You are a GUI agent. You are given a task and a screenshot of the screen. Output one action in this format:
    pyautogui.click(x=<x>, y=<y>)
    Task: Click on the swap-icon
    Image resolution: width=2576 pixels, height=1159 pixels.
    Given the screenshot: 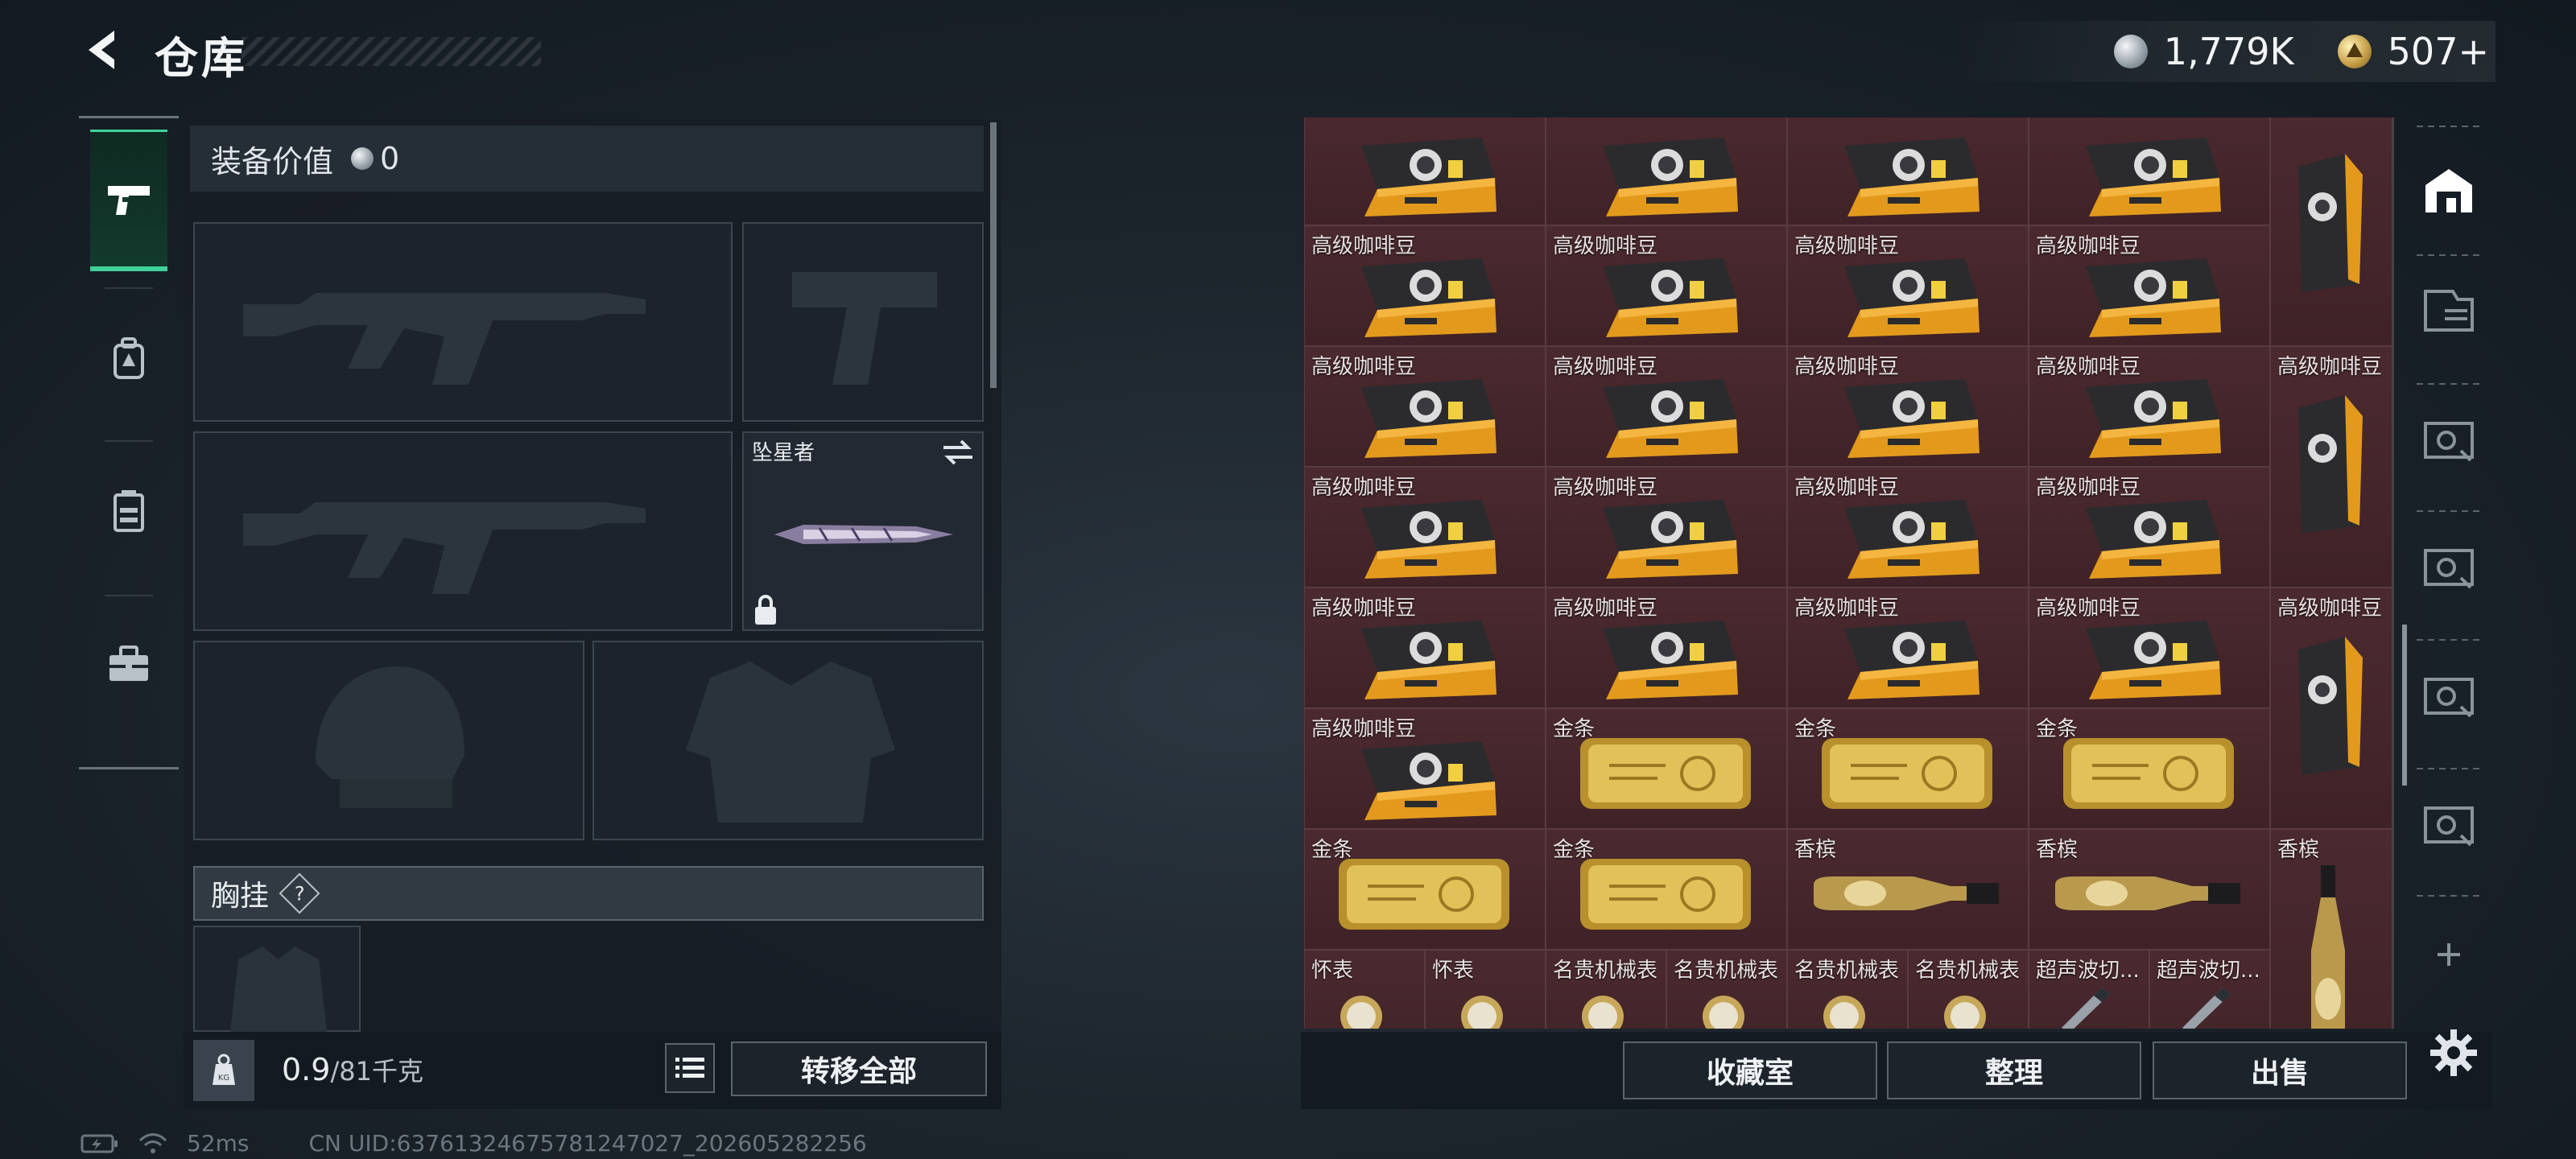 What is the action you would take?
    pyautogui.click(x=958, y=452)
    